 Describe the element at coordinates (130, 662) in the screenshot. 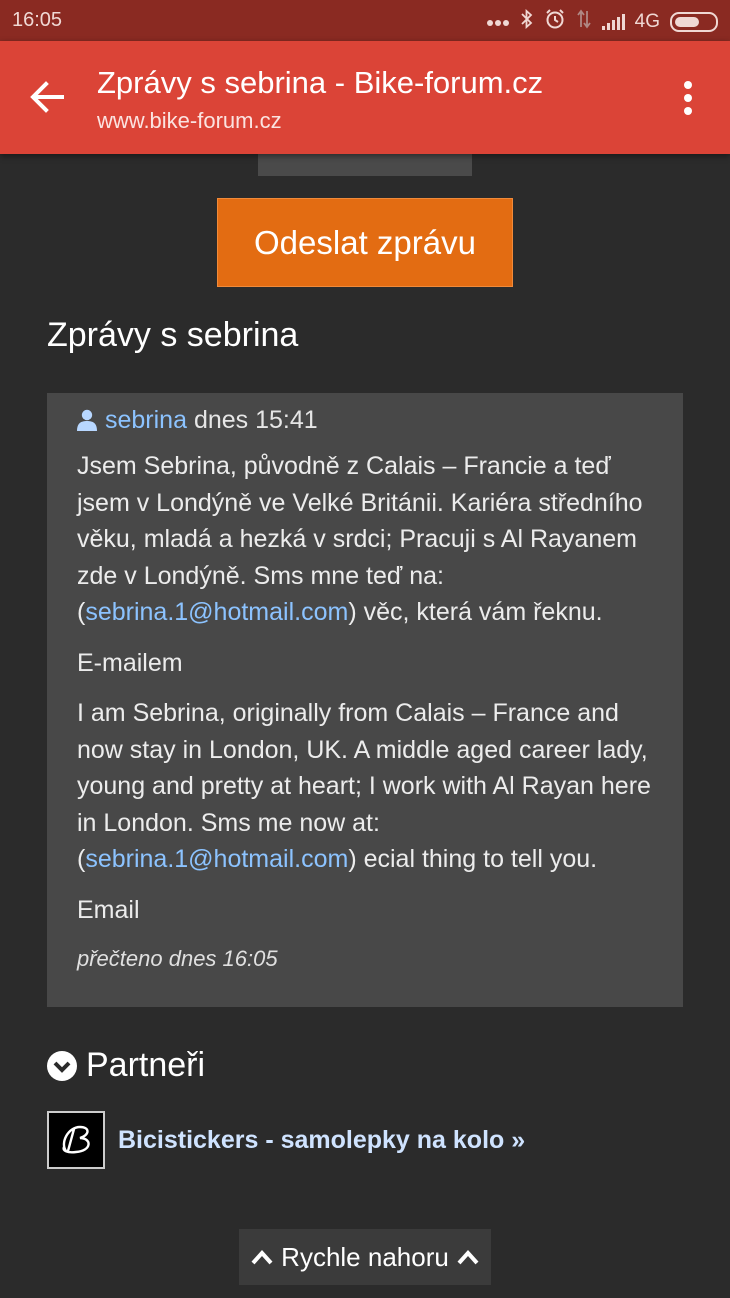

I see `email-label-cz: E-mailem` at that location.